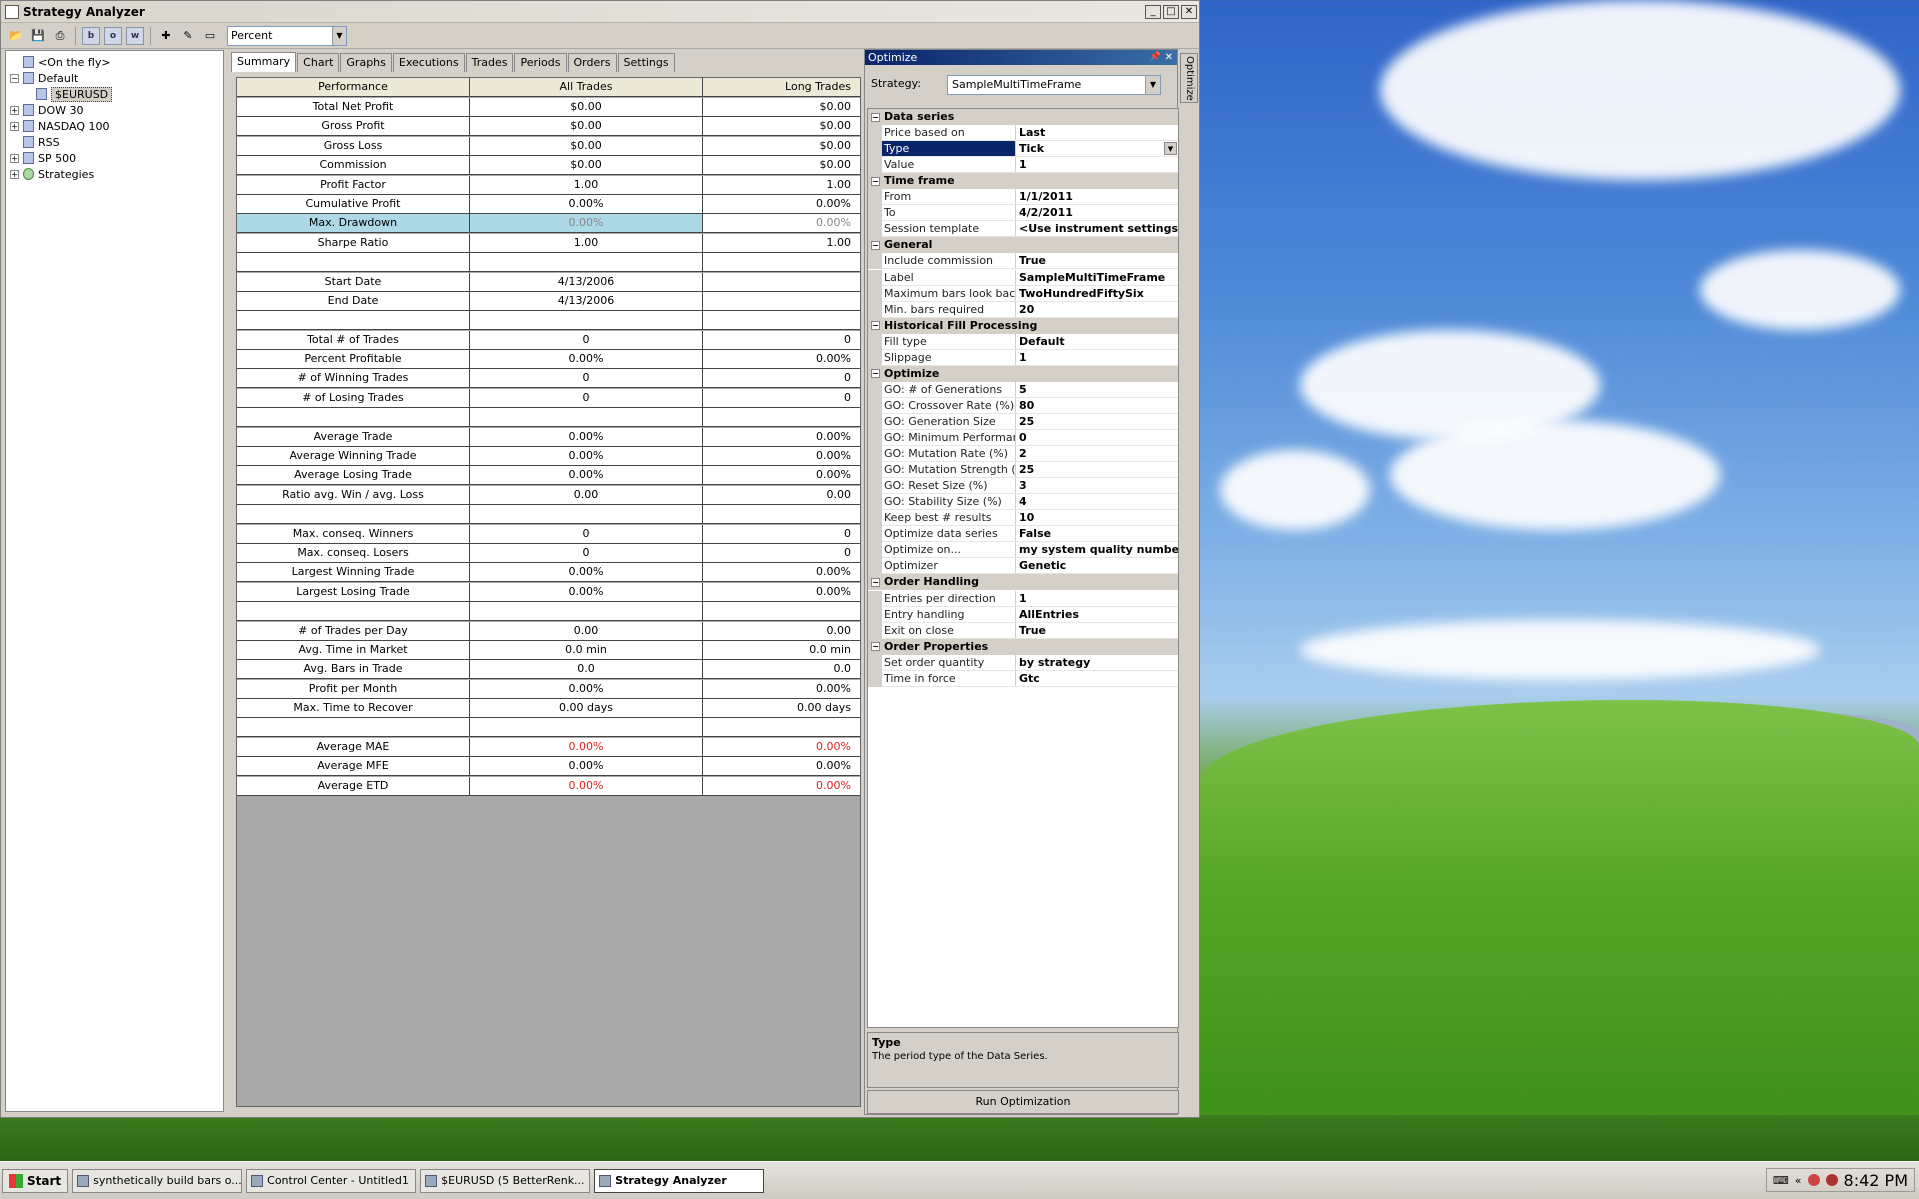  I want to click on chevron-left-icon: «, so click(1798, 1180).